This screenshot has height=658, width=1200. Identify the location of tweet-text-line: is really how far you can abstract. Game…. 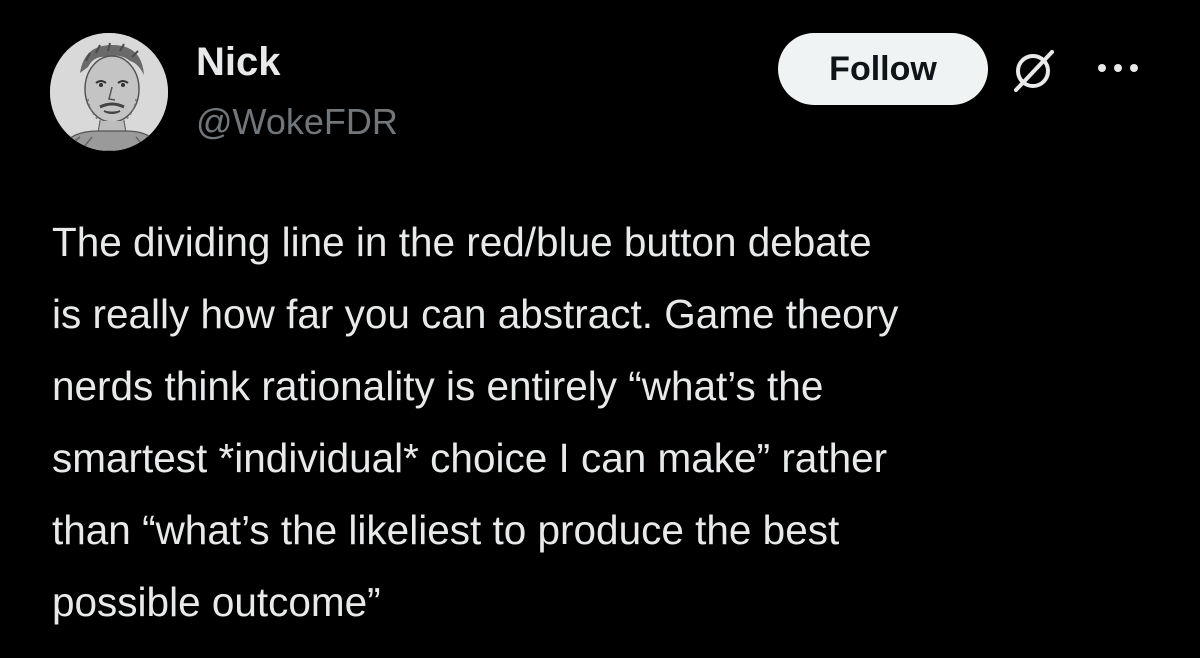
(475, 314).